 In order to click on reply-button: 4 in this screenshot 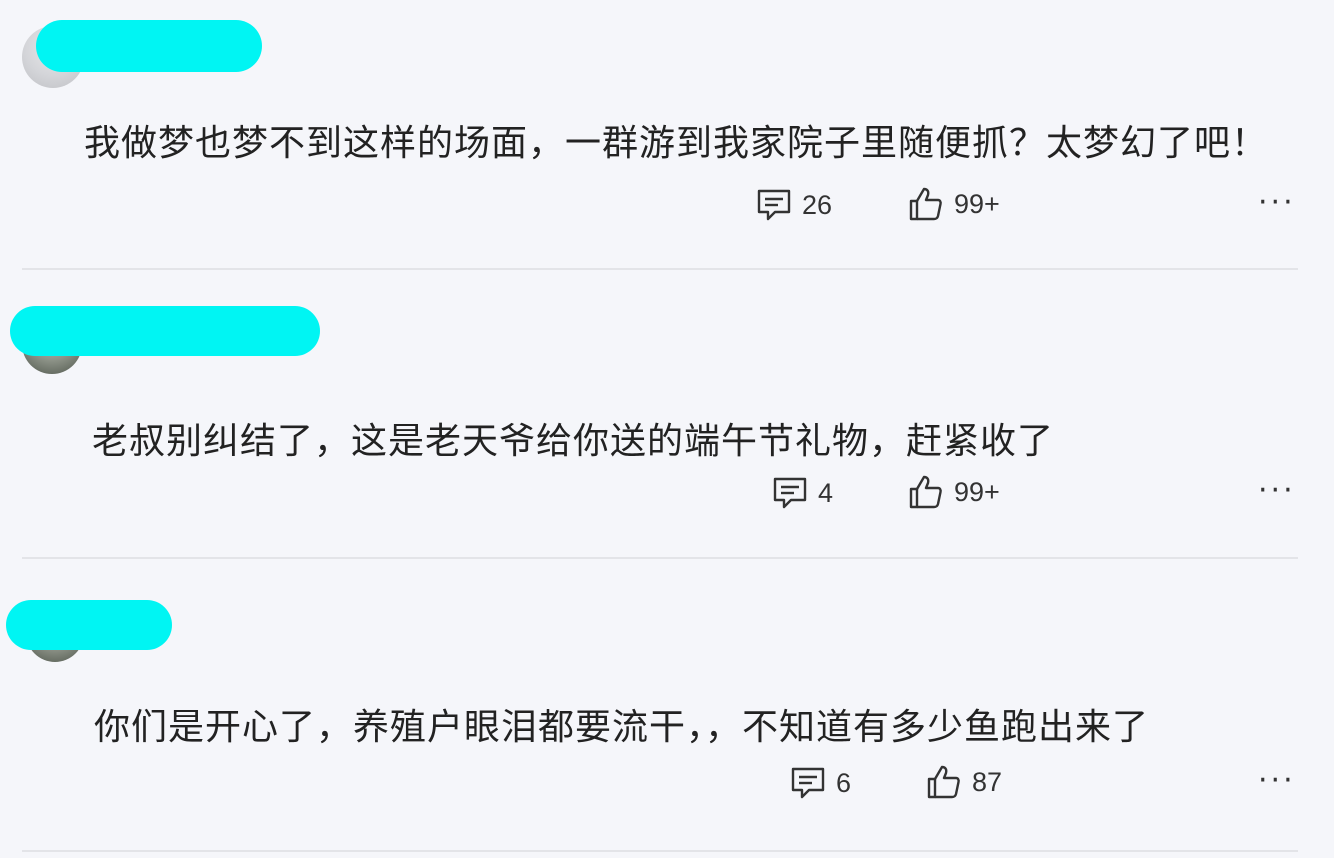, I will do `click(802, 493)`.